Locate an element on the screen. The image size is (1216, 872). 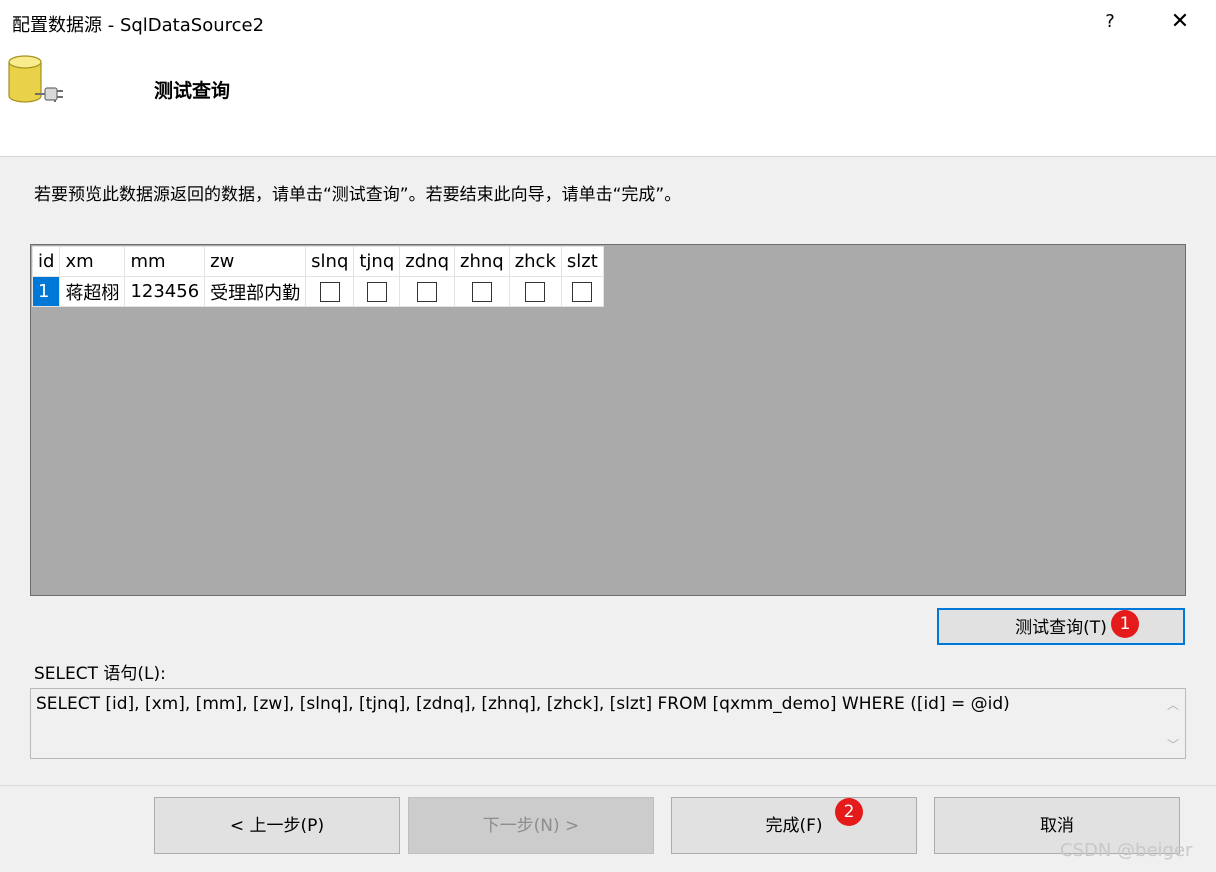
column-header-zw: zw is located at coordinates (255, 261).